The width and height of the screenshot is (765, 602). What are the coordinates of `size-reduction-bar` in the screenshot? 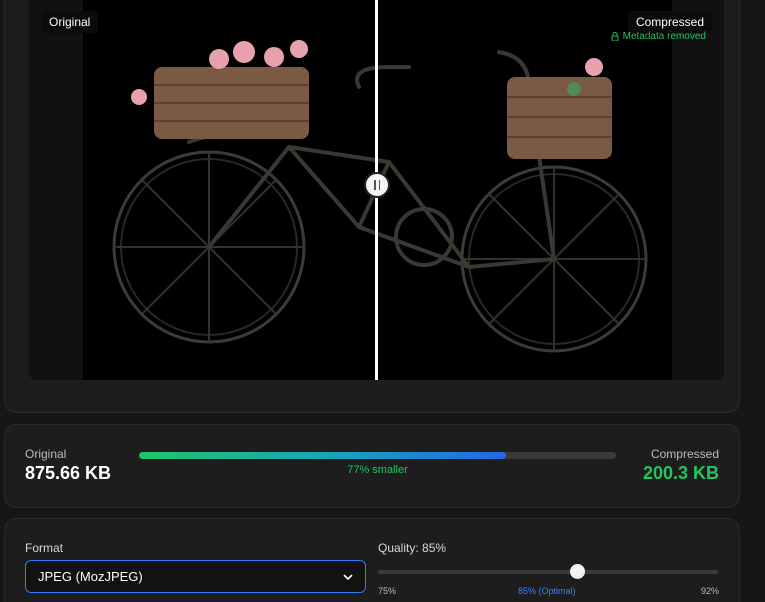 It's located at (377, 455).